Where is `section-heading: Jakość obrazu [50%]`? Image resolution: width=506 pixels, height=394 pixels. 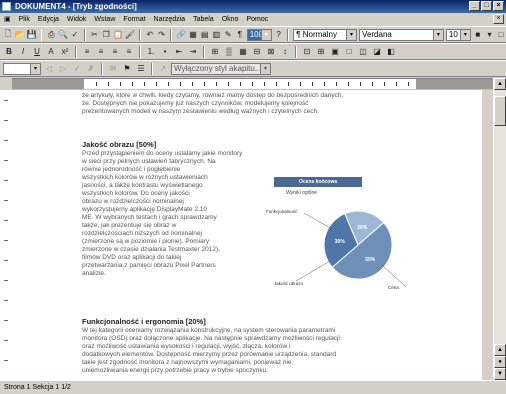
section-heading: Jakość obrazu [50%] is located at coordinates (119, 144).